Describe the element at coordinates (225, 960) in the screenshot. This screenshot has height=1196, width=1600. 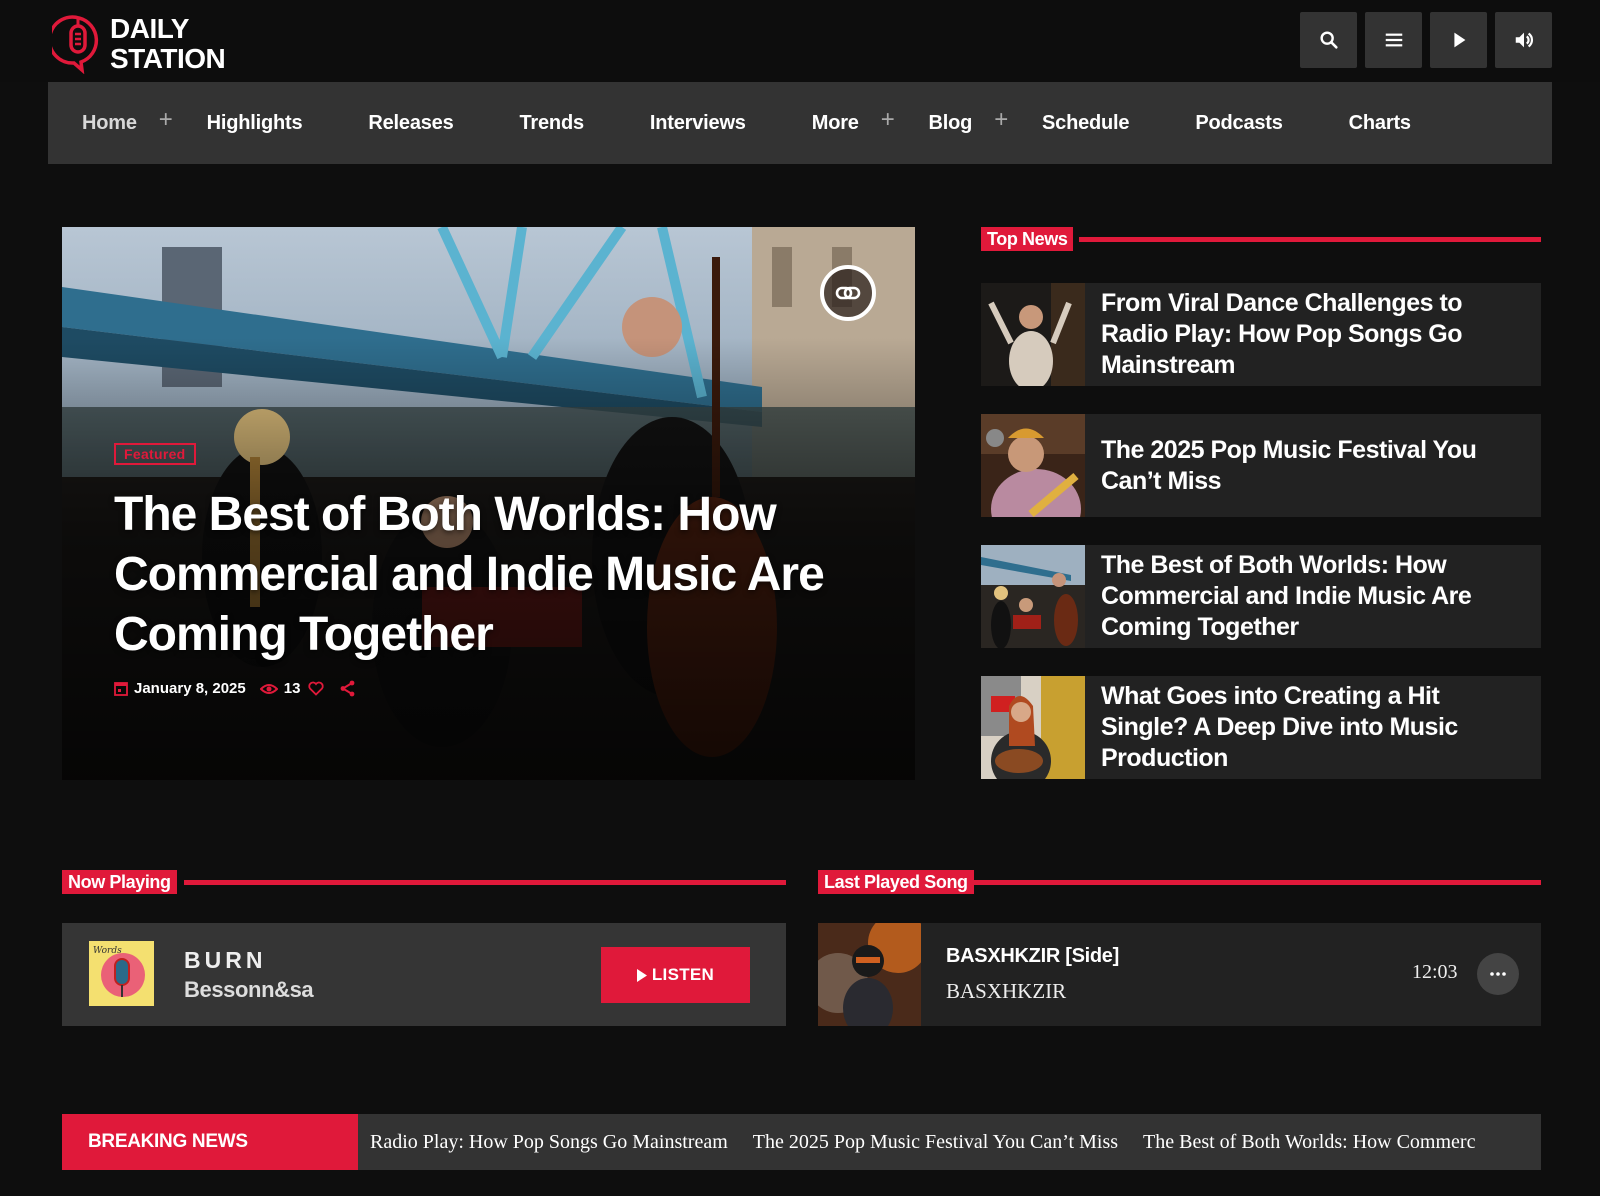
I see `now-playing-title: BURN` at that location.